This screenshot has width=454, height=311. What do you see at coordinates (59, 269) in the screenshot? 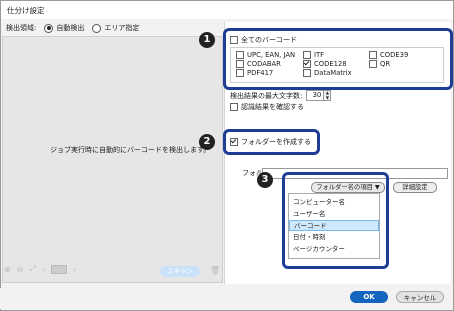
I see `page-indicator` at bounding box center [59, 269].